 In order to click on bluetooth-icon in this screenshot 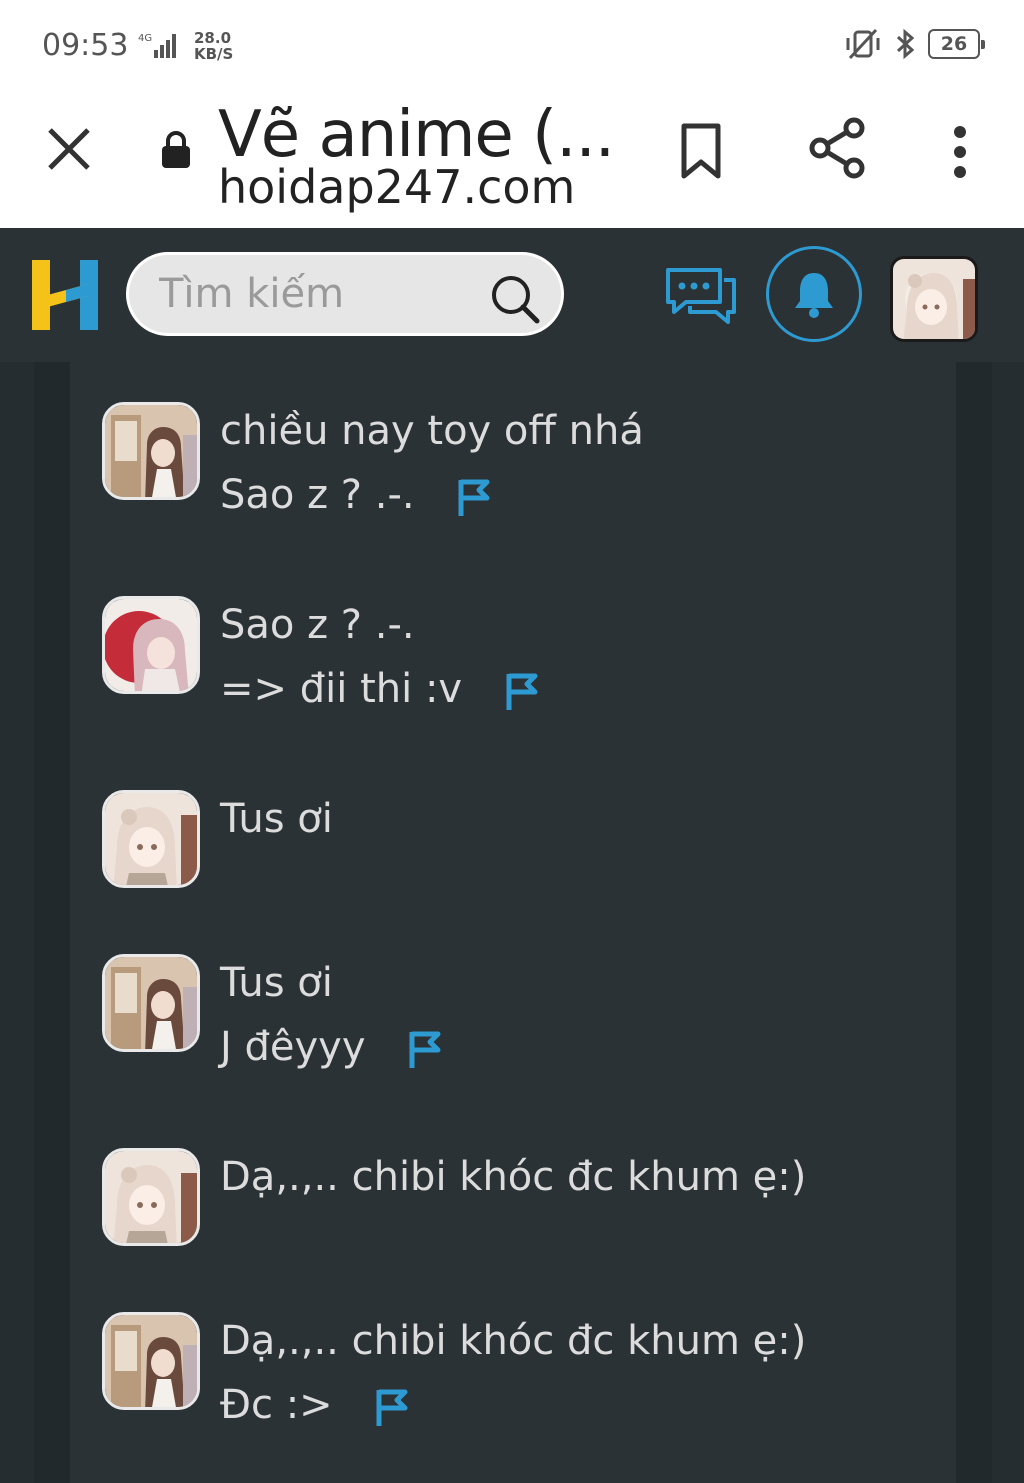, I will do `click(905, 44)`.